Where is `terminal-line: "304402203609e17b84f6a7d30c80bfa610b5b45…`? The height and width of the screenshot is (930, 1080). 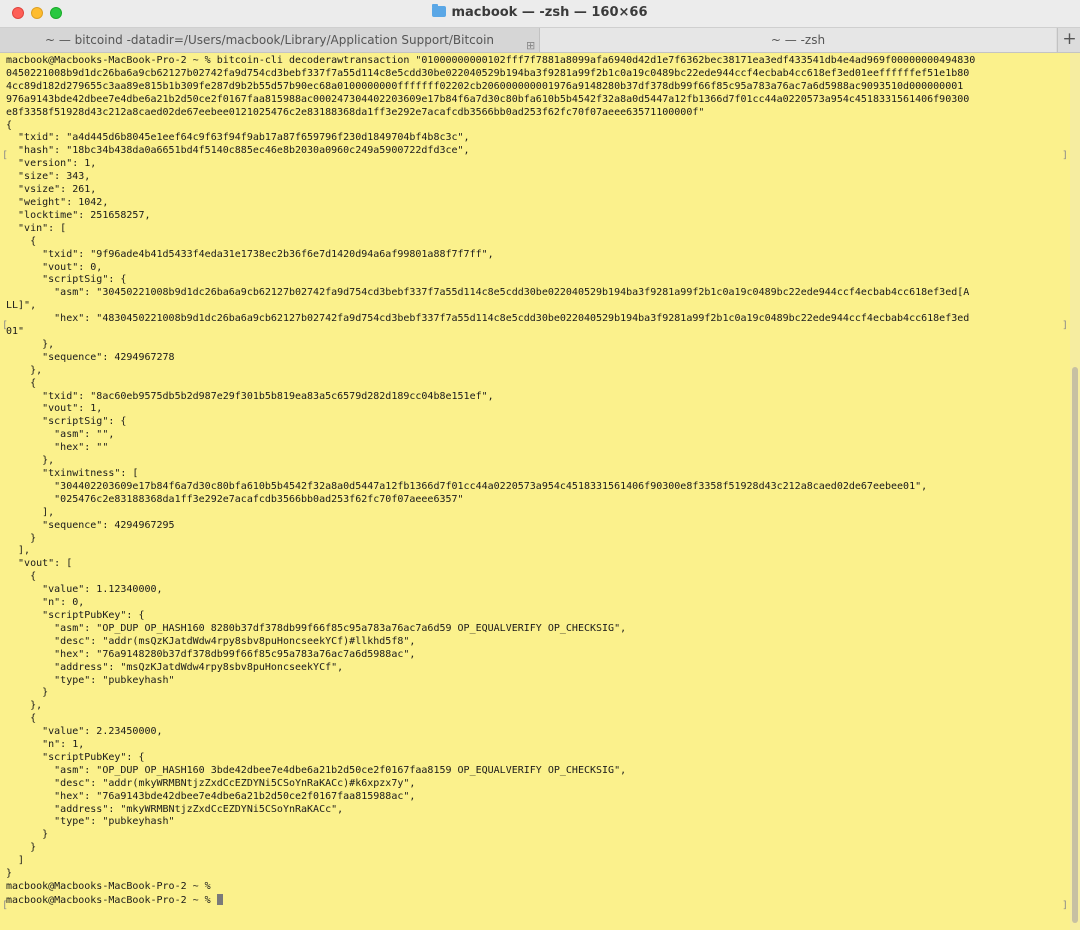 terminal-line: "304402203609e17b84f6a7d30c80bfa610b5b45… is located at coordinates (467, 486).